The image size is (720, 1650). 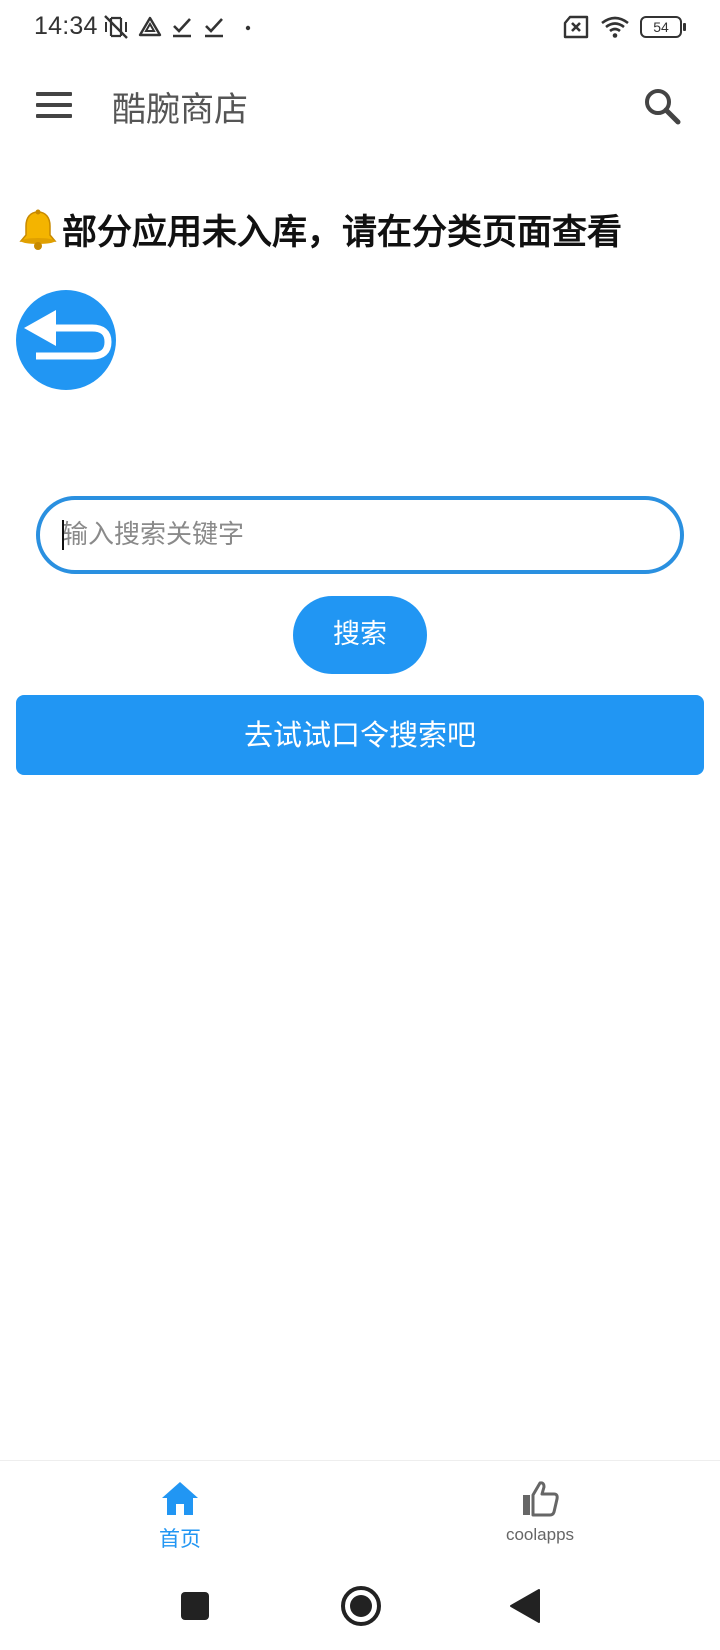 I want to click on thumbs-up-icon, so click(x=541, y=1499).